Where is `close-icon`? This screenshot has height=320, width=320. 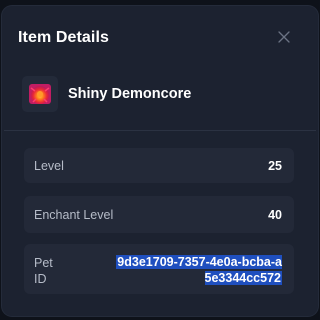
close-icon is located at coordinates (284, 37).